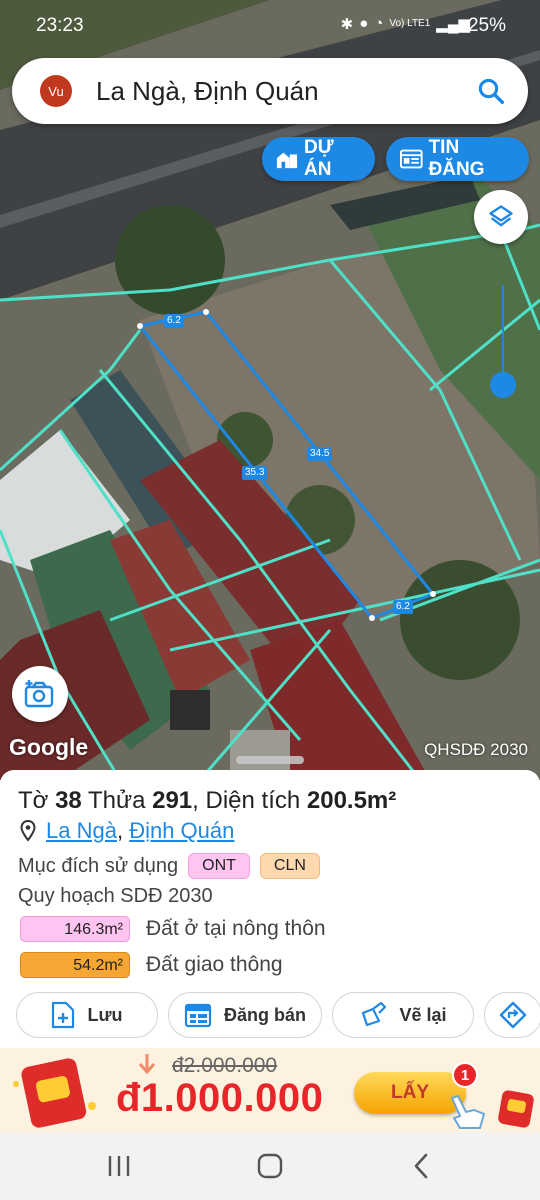 The width and height of the screenshot is (540, 1200). Describe the element at coordinates (286, 91) in the screenshot. I see `search-query: La Ngà, Định Quán` at that location.